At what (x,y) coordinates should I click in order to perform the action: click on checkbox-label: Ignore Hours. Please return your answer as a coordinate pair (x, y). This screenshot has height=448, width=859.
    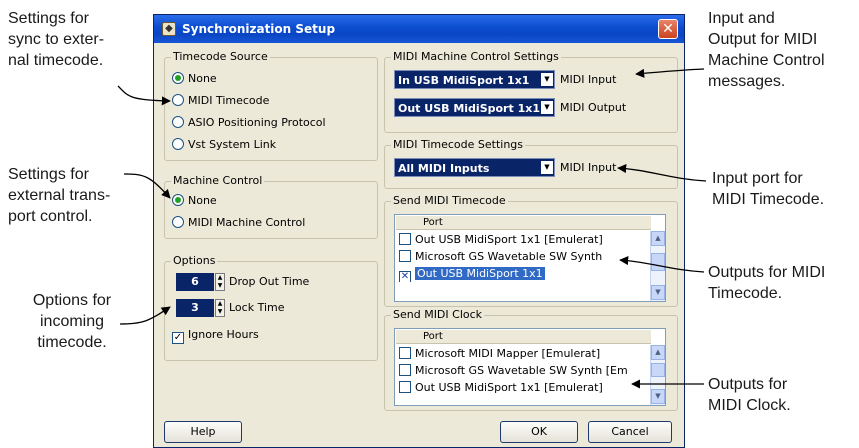
    Looking at the image, I should click on (223, 334).